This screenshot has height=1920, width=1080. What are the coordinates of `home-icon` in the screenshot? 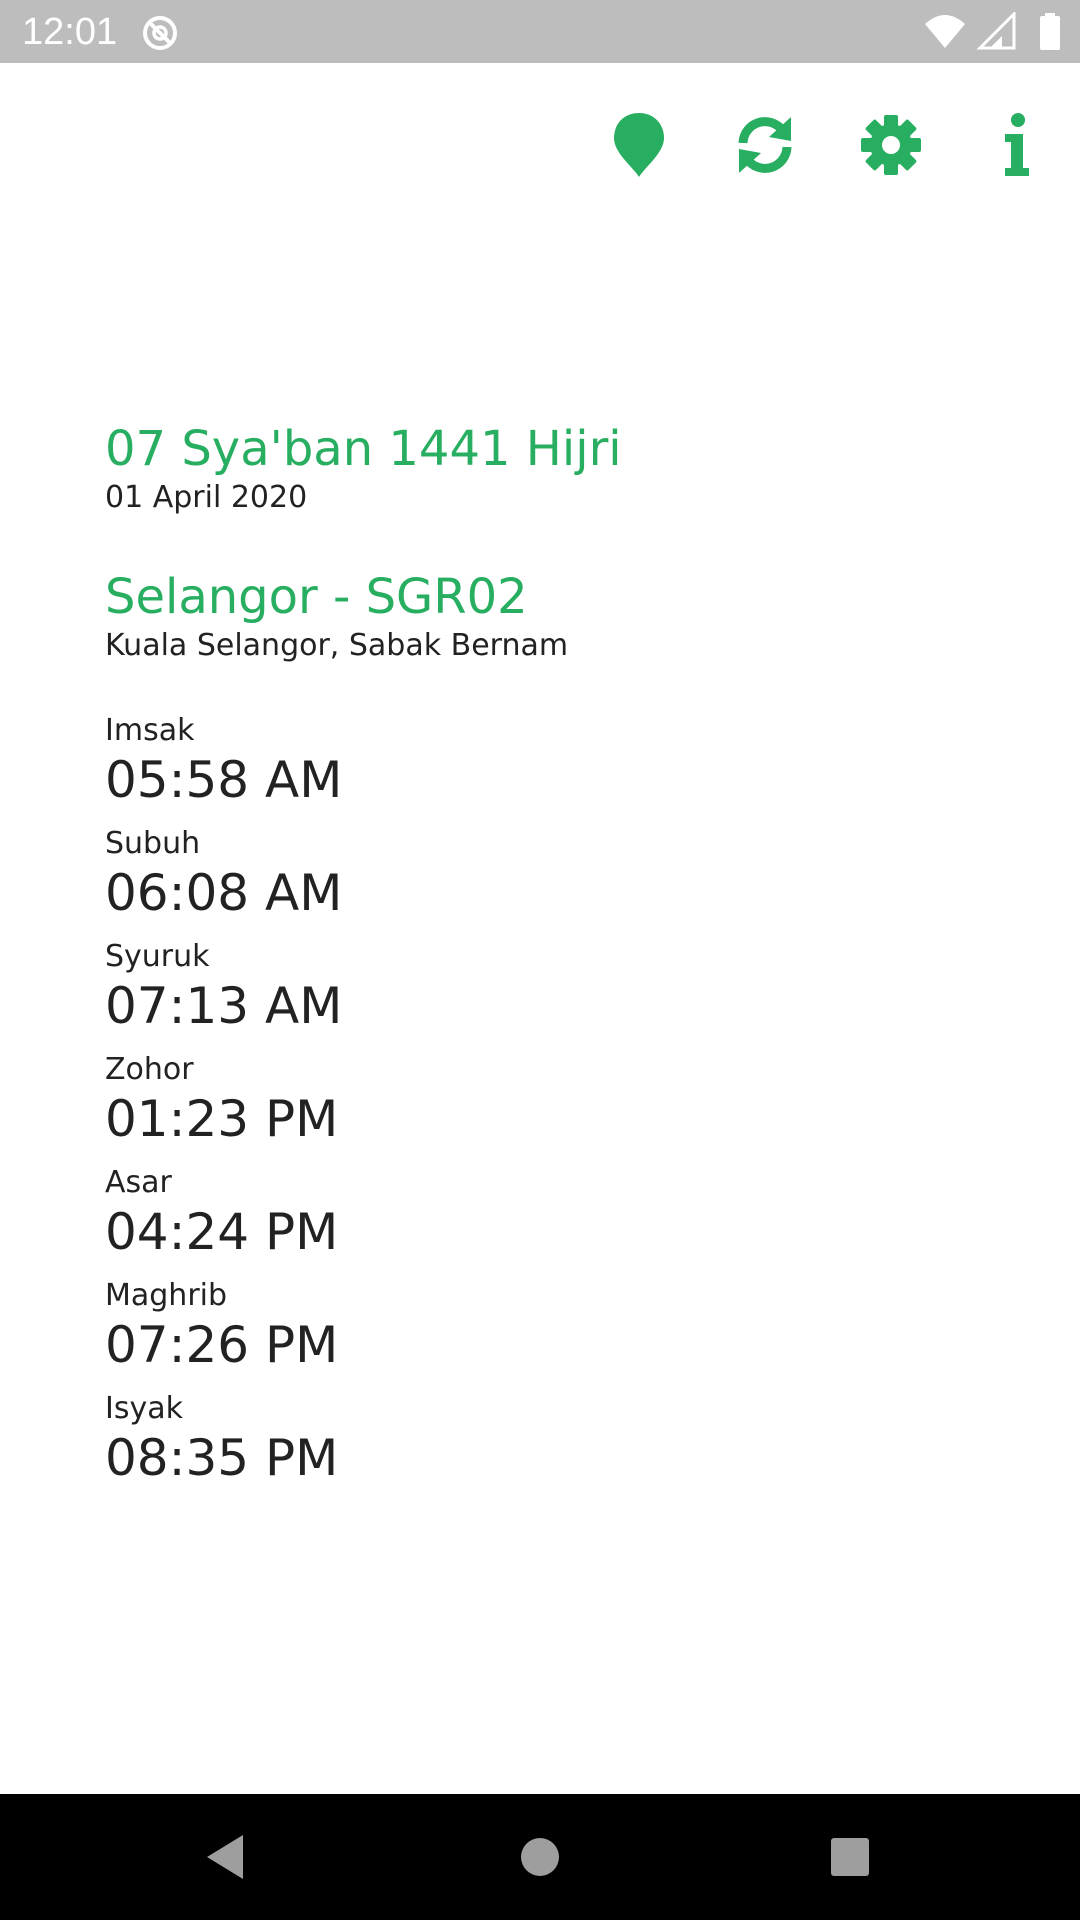 It's located at (540, 1857).